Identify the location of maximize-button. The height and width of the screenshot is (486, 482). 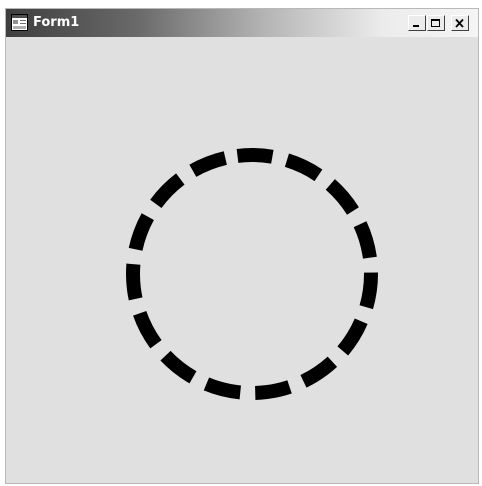
(436, 23).